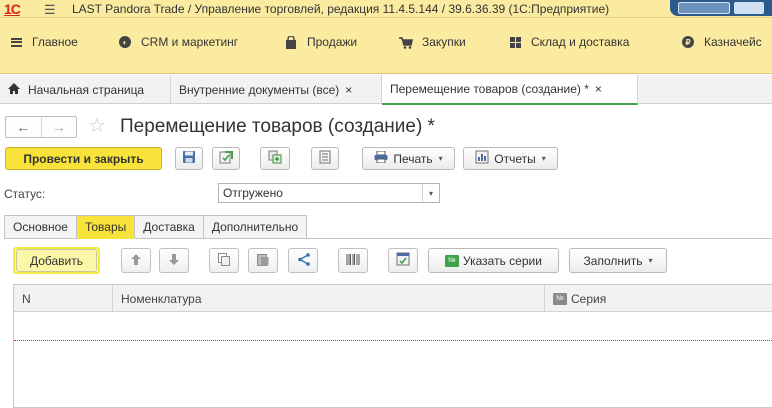  I want to click on column-header-nomenclature: Номенклатура, so click(332, 298).